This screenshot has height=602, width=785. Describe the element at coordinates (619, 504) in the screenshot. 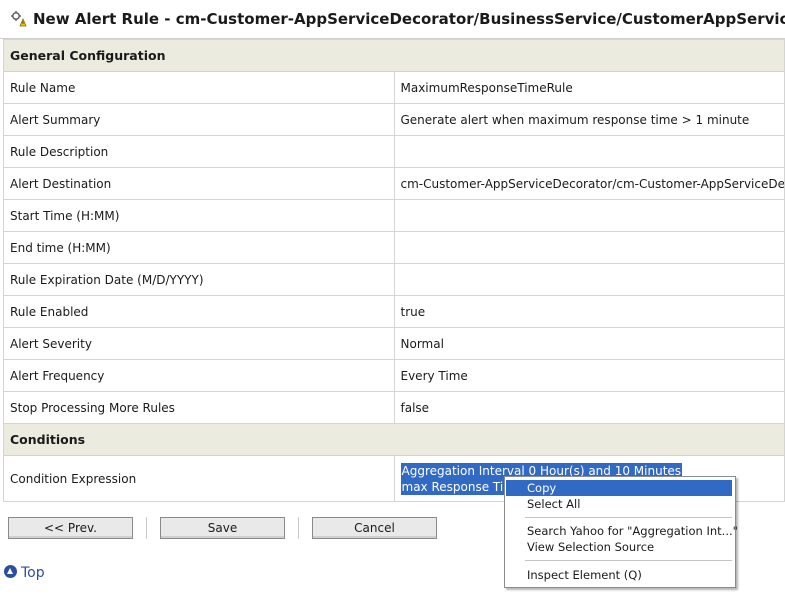

I see `menu-item-select-all: Select All` at that location.